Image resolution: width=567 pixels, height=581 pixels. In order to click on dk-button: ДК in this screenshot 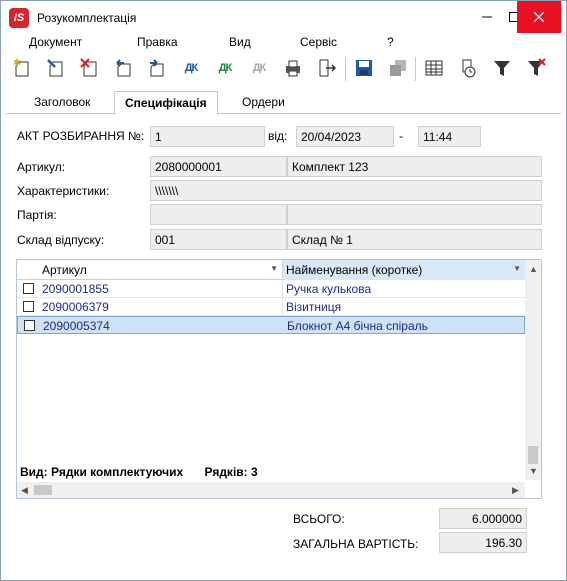, I will do `click(191, 68)`.